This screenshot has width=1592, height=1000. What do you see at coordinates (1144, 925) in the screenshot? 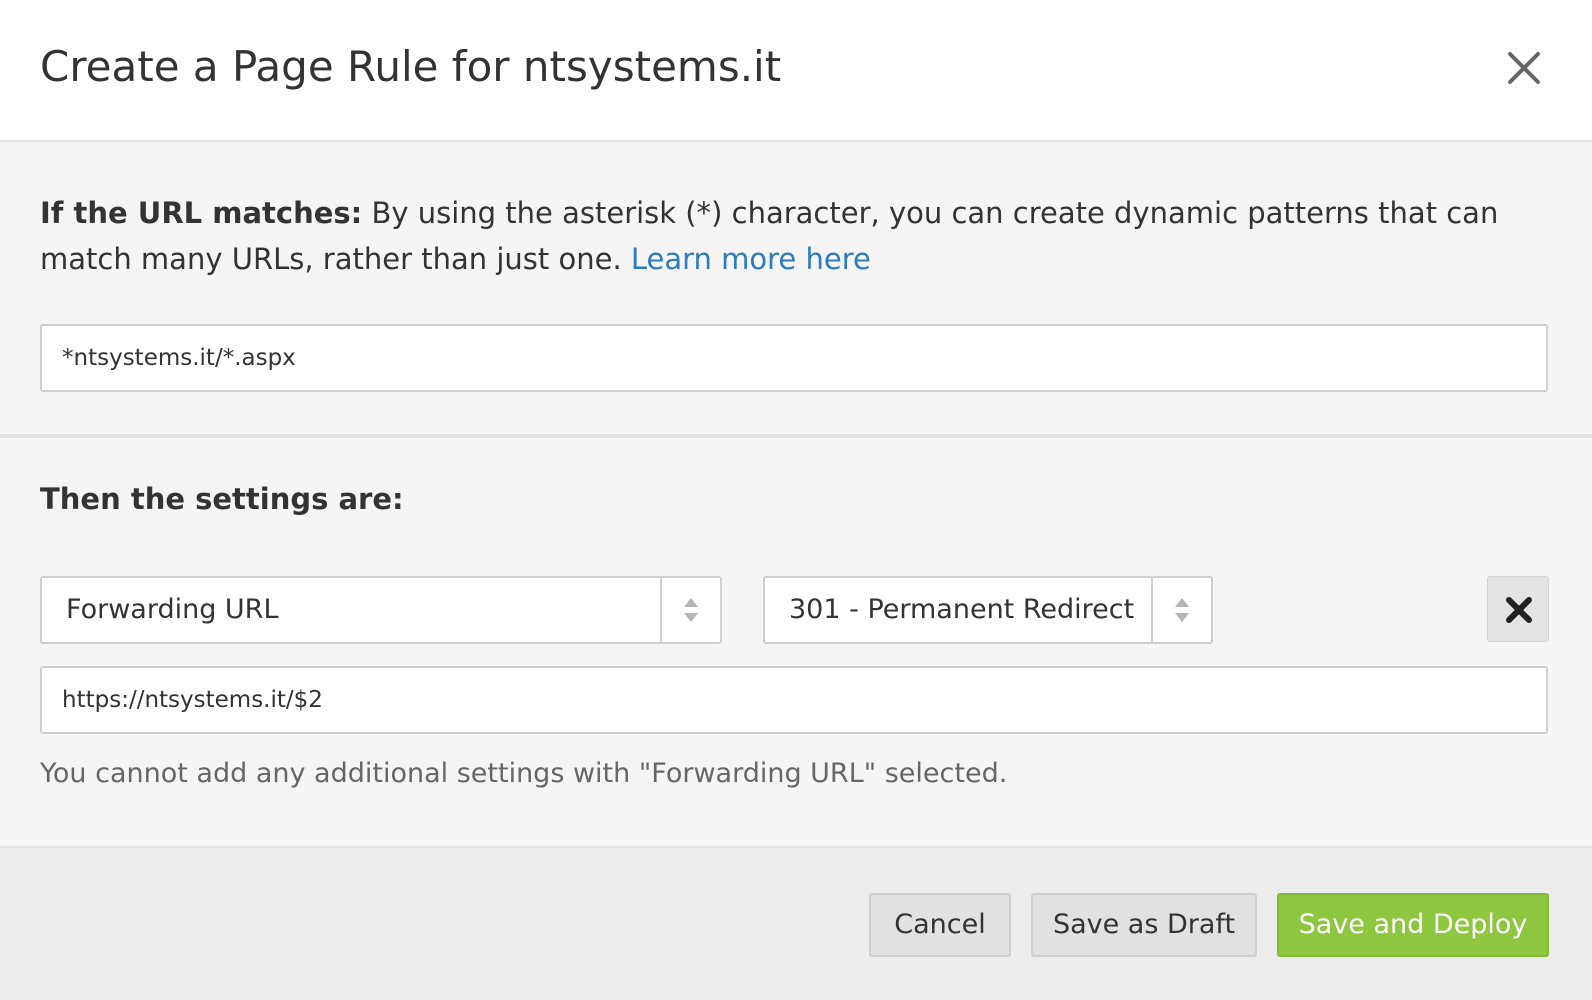
I see `save-as-draft-button: Save as Draft` at bounding box center [1144, 925].